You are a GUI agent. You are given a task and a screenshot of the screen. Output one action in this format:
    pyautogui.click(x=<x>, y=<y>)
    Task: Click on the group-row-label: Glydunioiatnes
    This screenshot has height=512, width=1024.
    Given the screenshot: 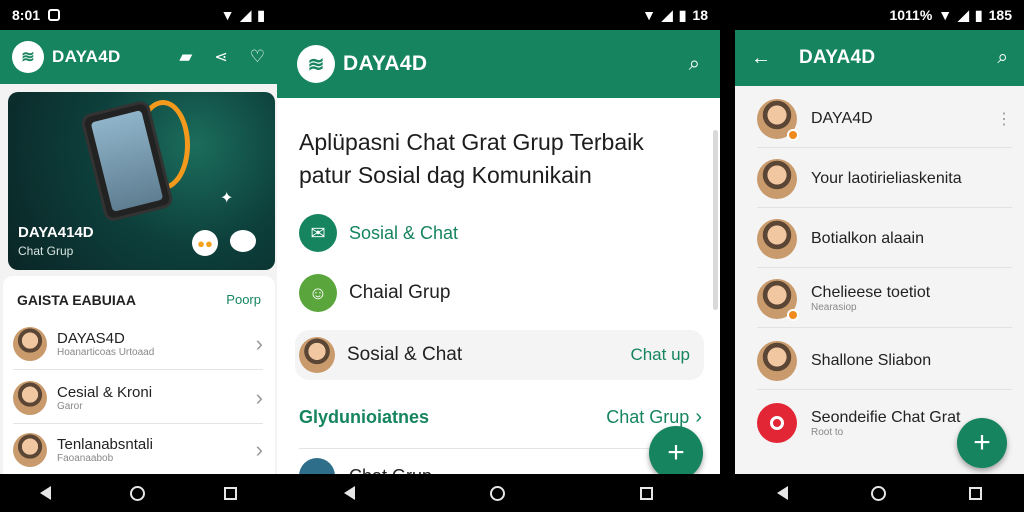 What is the action you would take?
    pyautogui.click(x=364, y=416)
    